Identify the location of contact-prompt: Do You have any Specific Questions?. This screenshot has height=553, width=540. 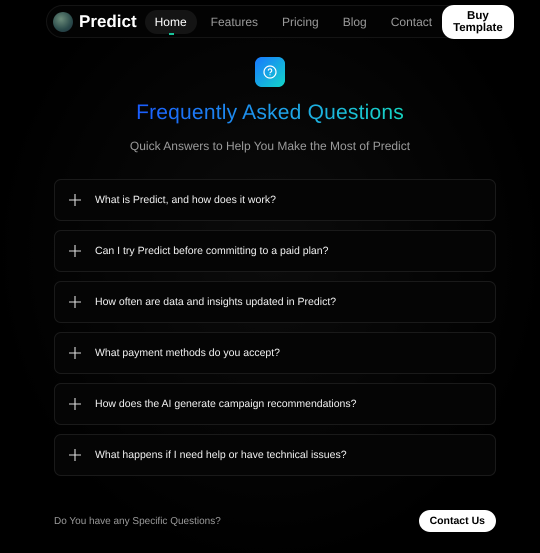
(137, 521).